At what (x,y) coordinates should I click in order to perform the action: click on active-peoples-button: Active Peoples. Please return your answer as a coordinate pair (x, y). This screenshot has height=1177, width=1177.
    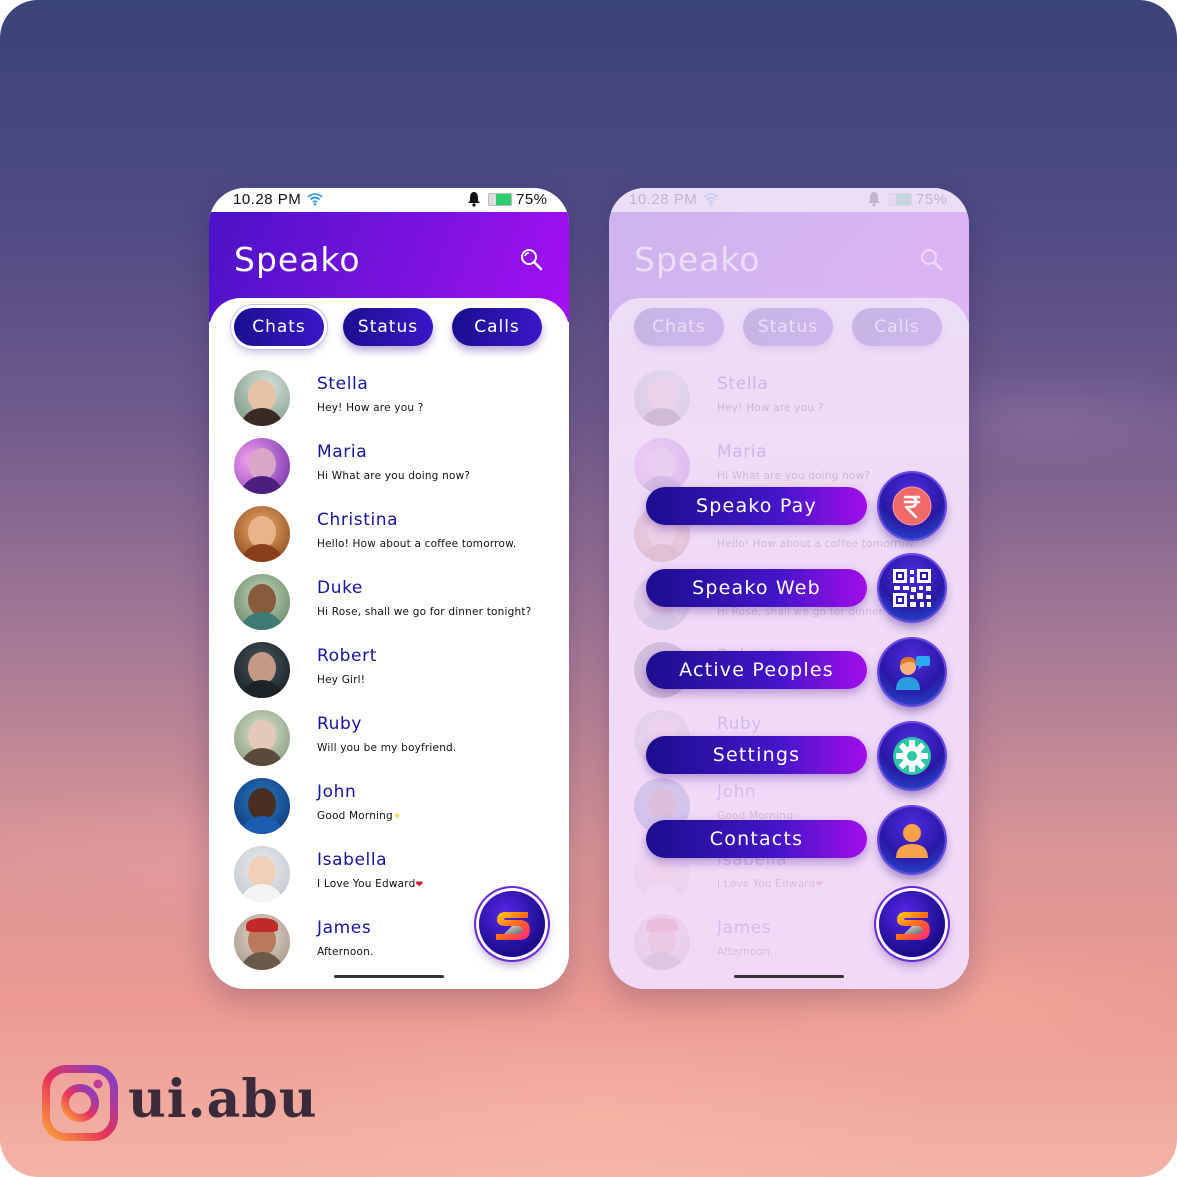
    Looking at the image, I should click on (756, 670).